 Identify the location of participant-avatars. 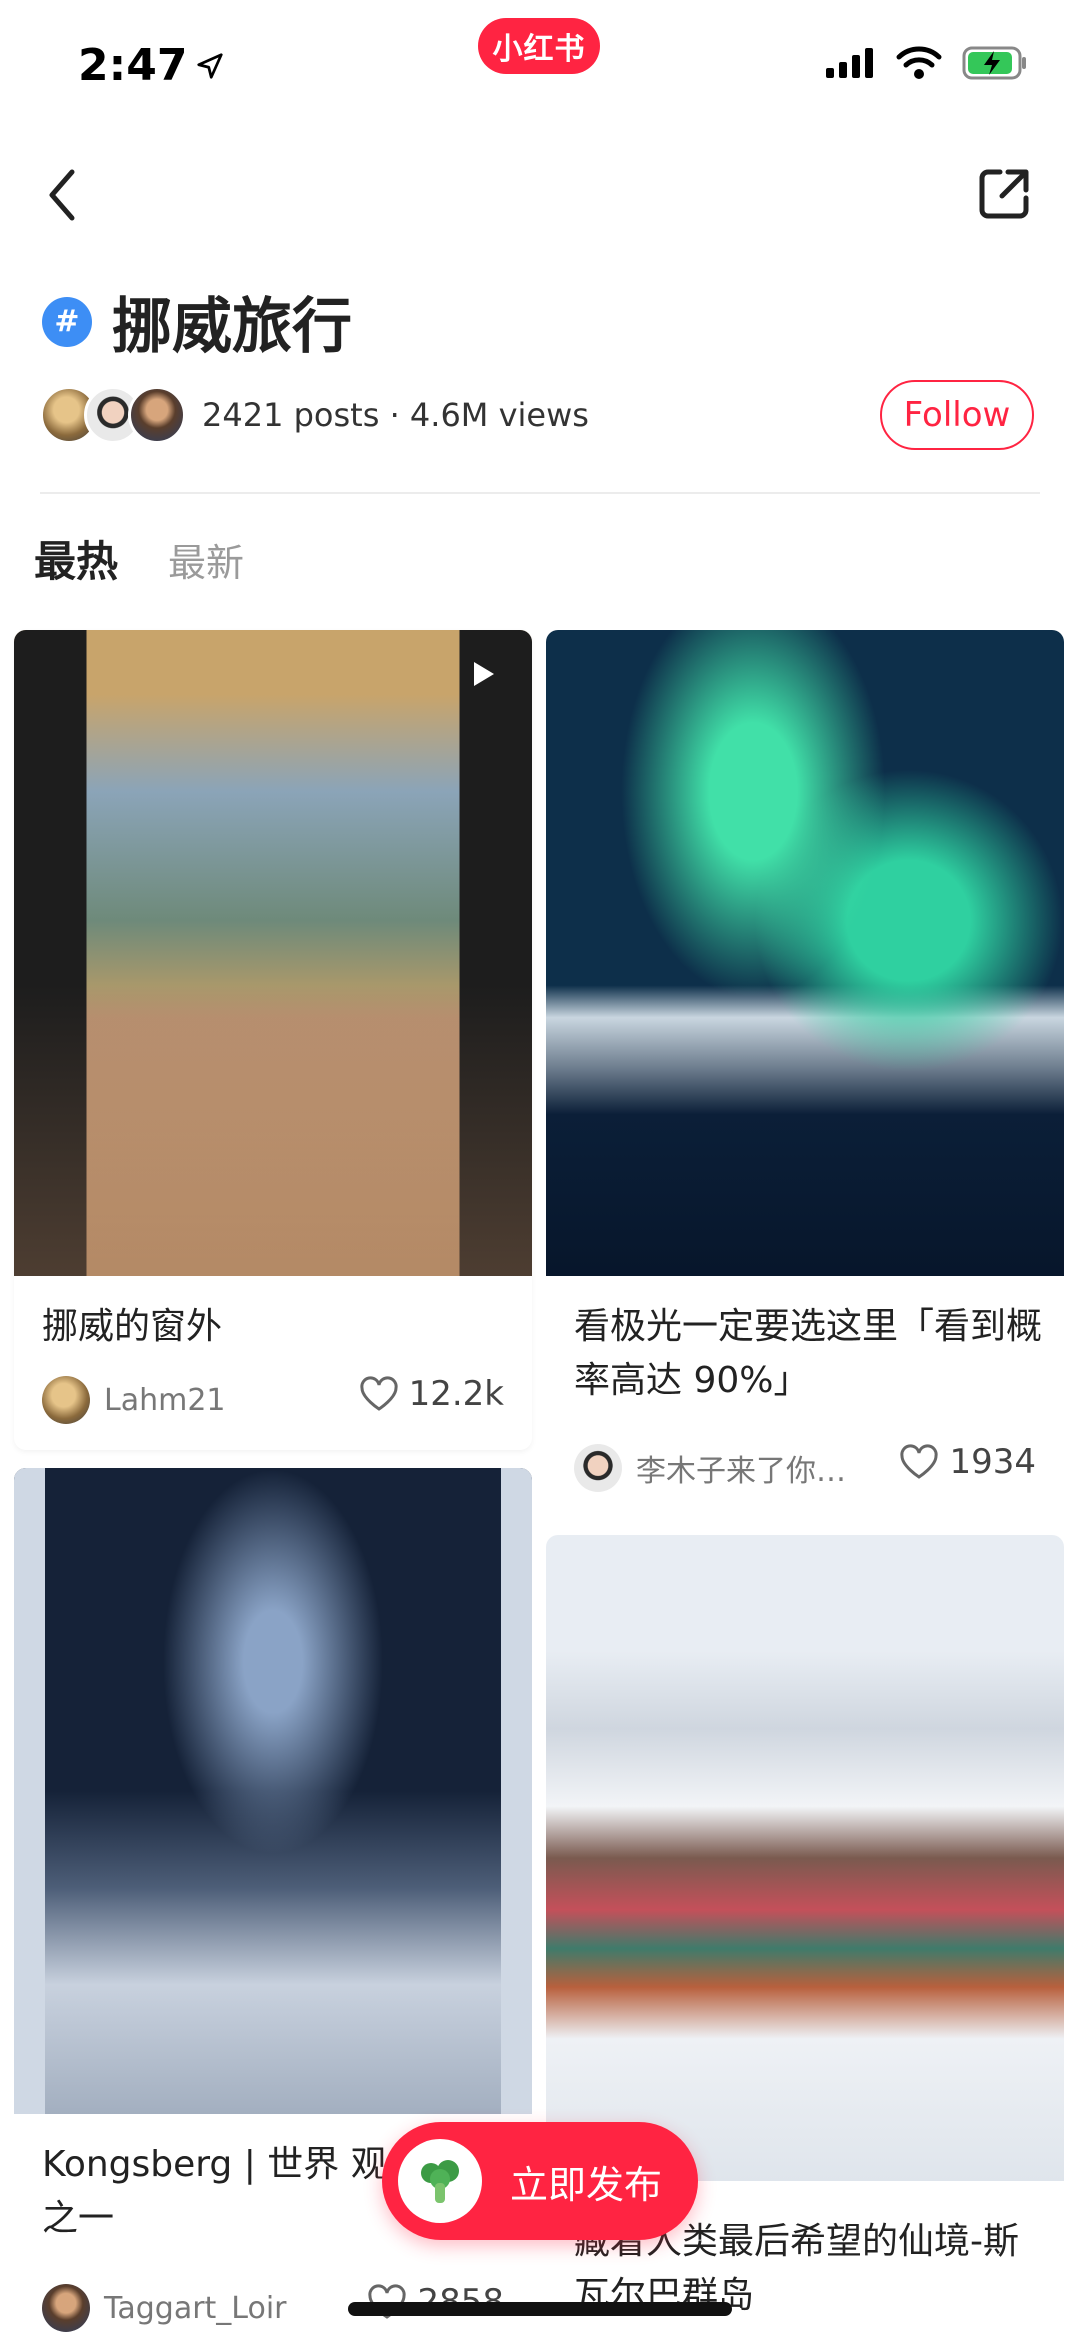
(113, 415).